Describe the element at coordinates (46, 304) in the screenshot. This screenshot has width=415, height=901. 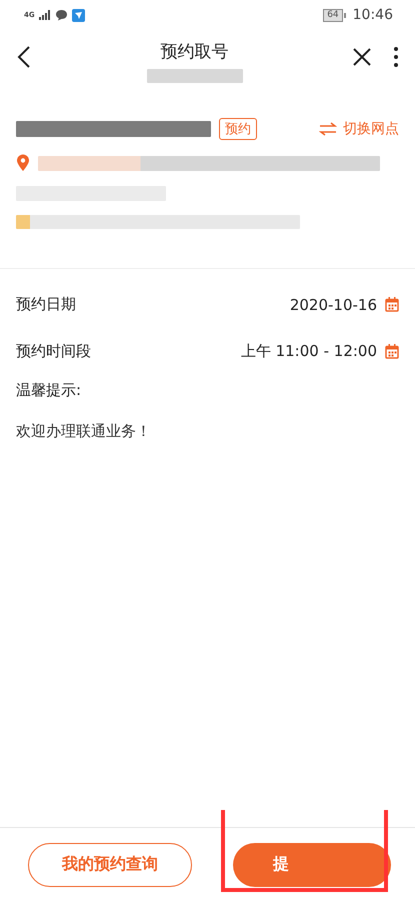
I see `field-label: 预约日期` at that location.